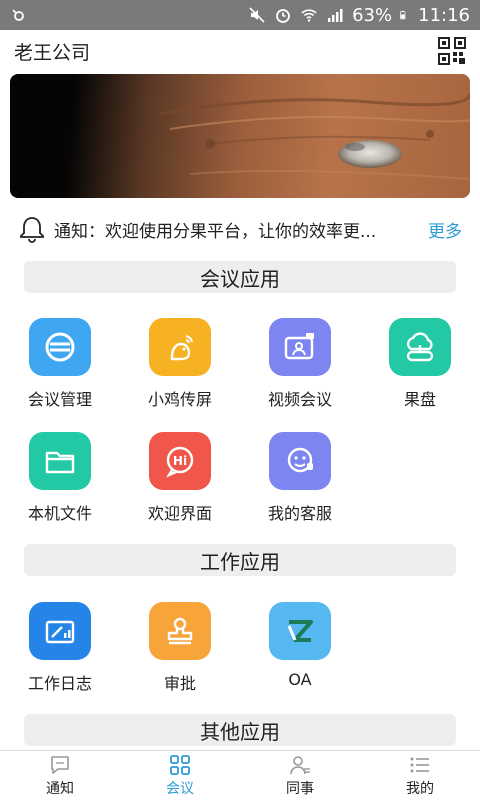 The image size is (480, 800). What do you see at coordinates (300, 679) in the screenshot?
I see `app-label: OA` at bounding box center [300, 679].